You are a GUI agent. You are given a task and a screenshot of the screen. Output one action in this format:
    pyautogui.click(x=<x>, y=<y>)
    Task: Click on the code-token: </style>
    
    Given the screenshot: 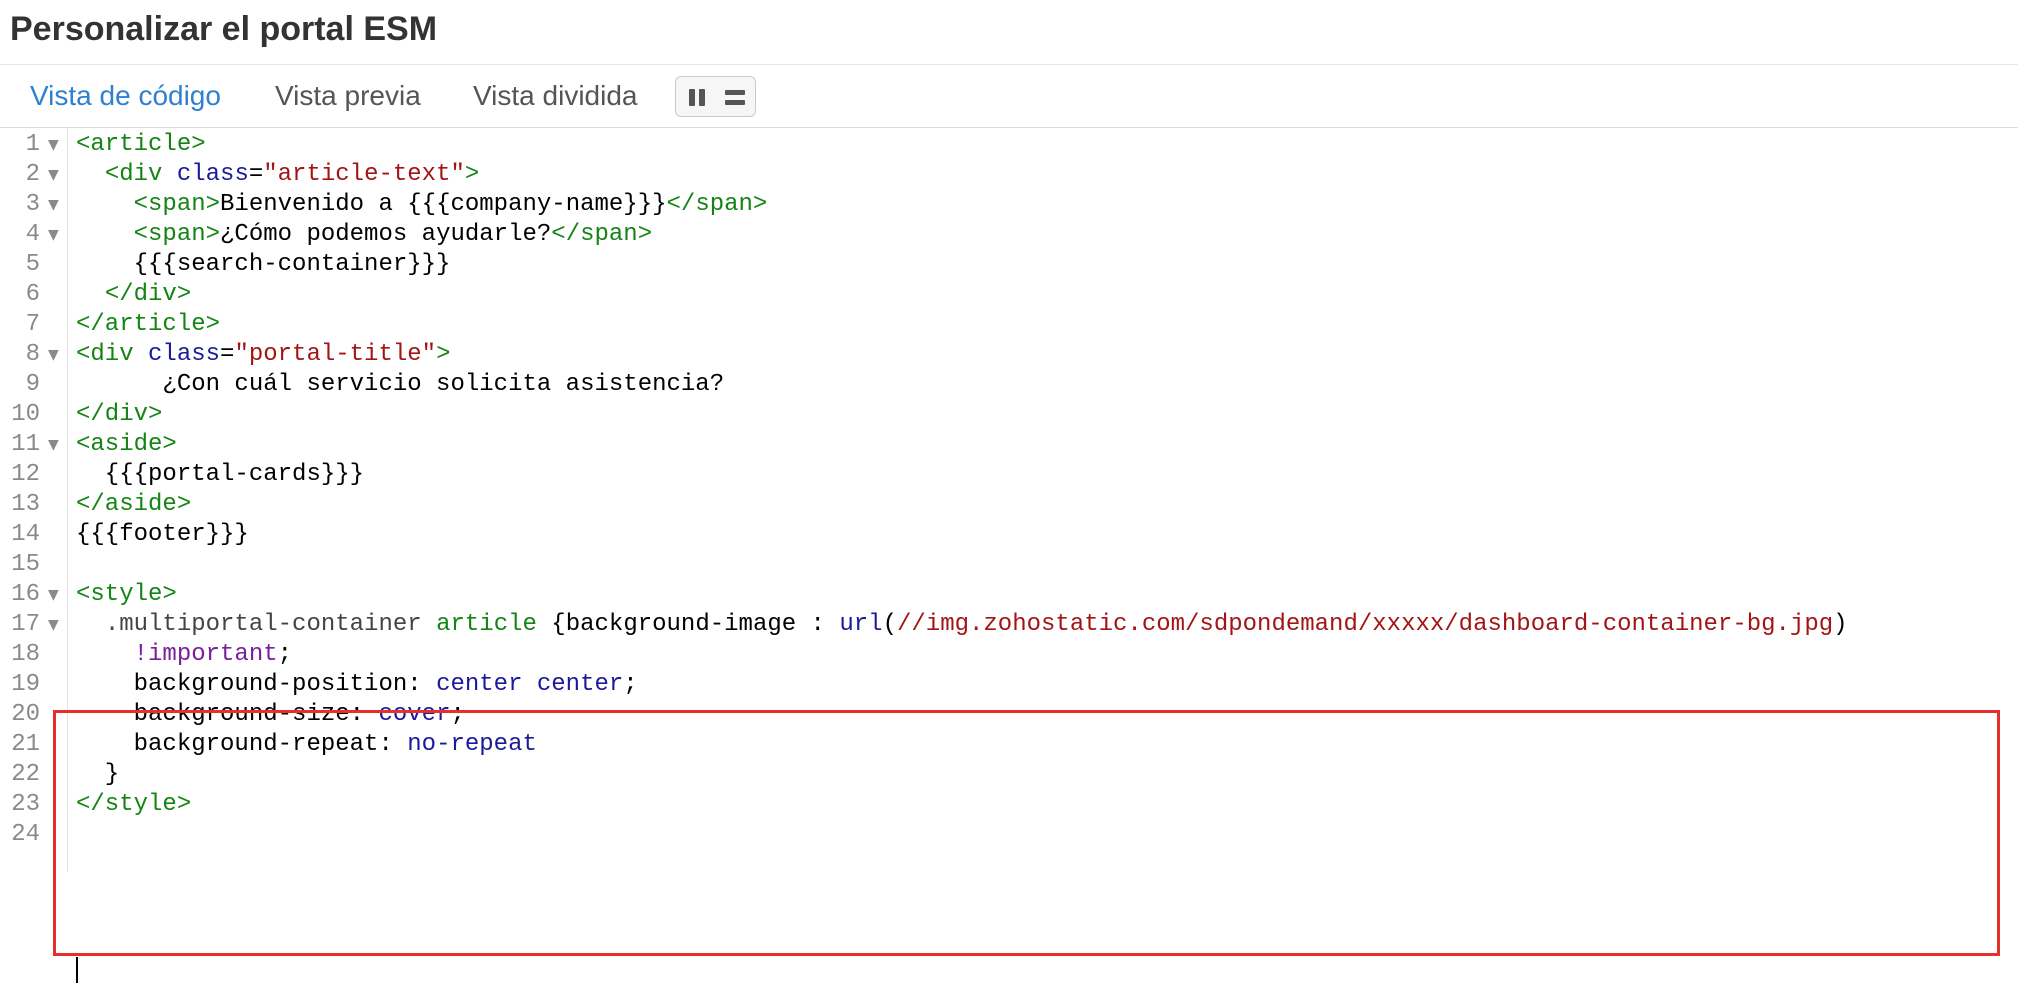 What is the action you would take?
    pyautogui.click(x=134, y=804)
    